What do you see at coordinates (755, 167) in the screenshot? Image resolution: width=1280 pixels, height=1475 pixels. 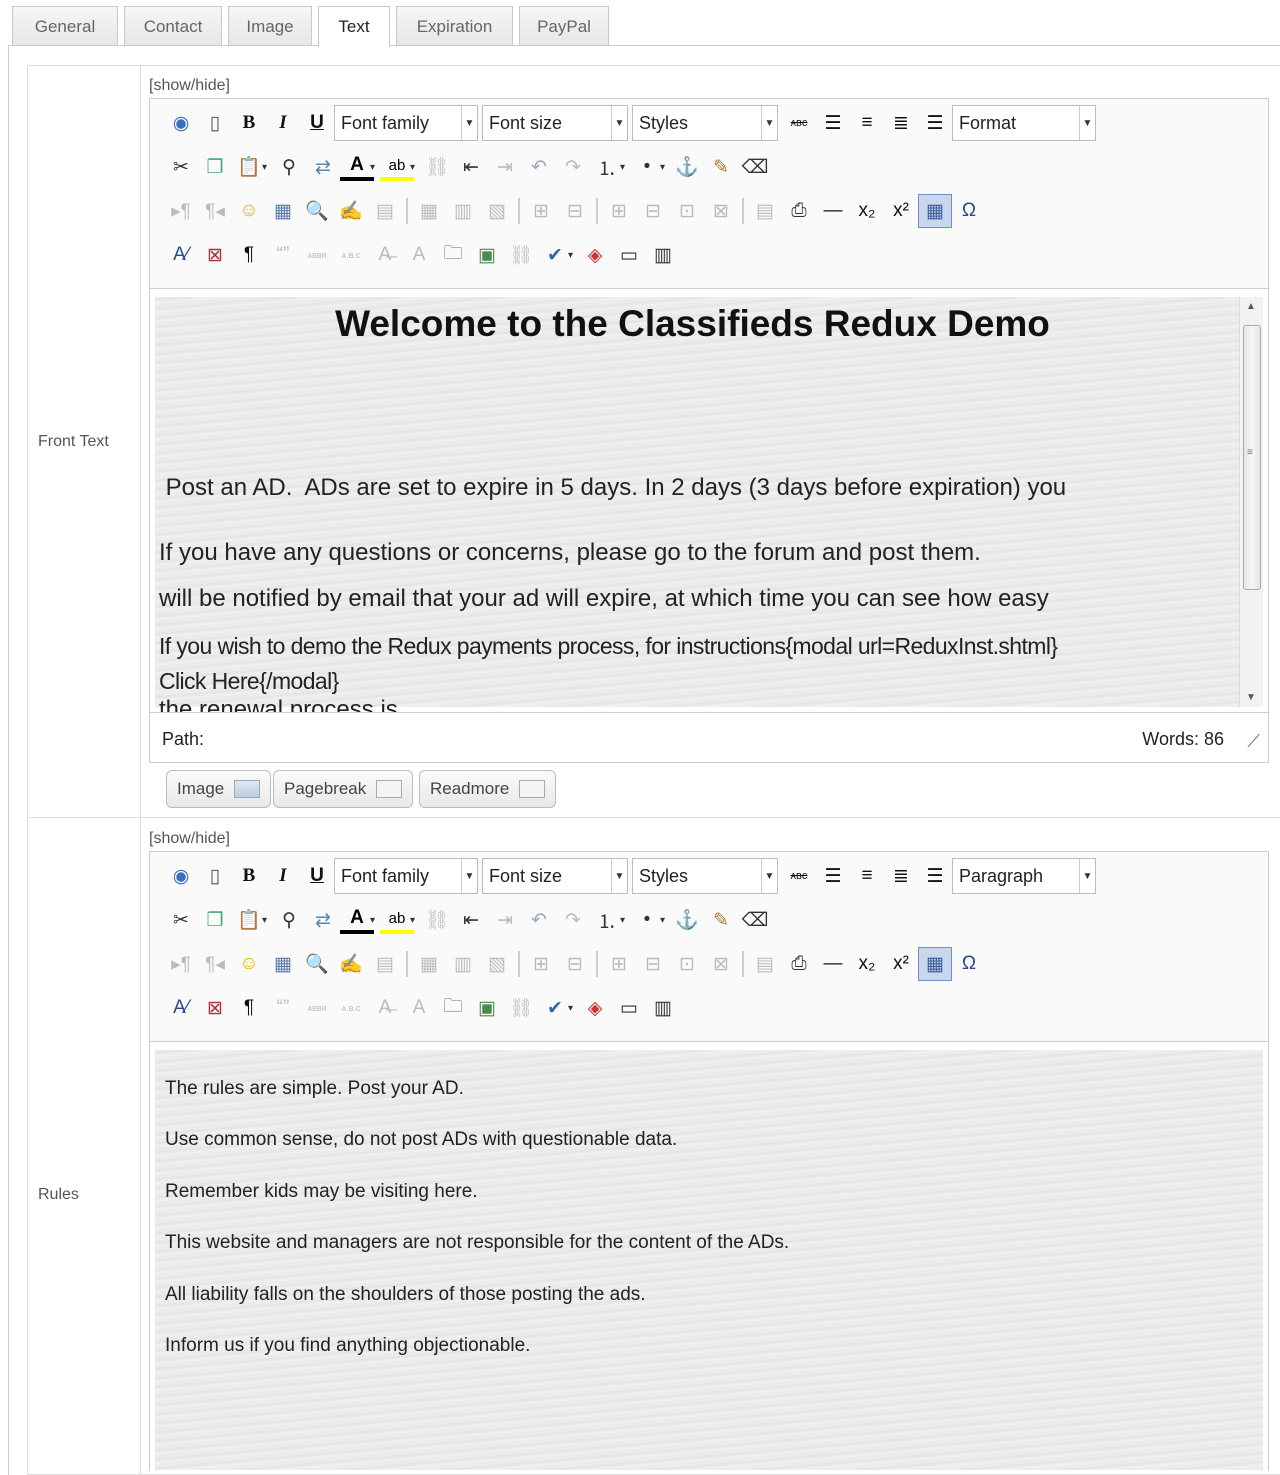 I see `eraser-icon: ⌫` at bounding box center [755, 167].